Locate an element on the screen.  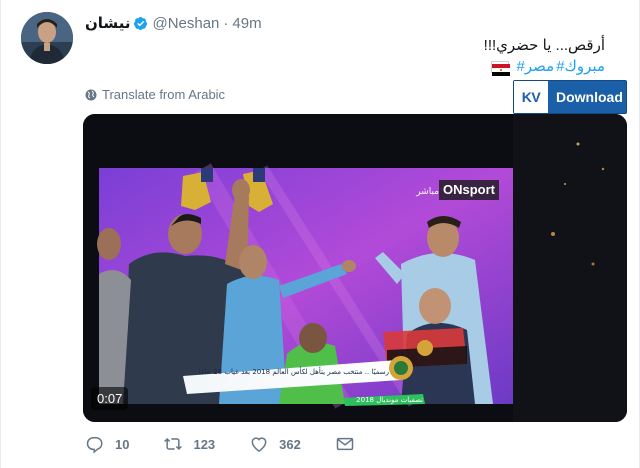
hashtag-line: #مصر #مبروك is located at coordinates (547, 67).